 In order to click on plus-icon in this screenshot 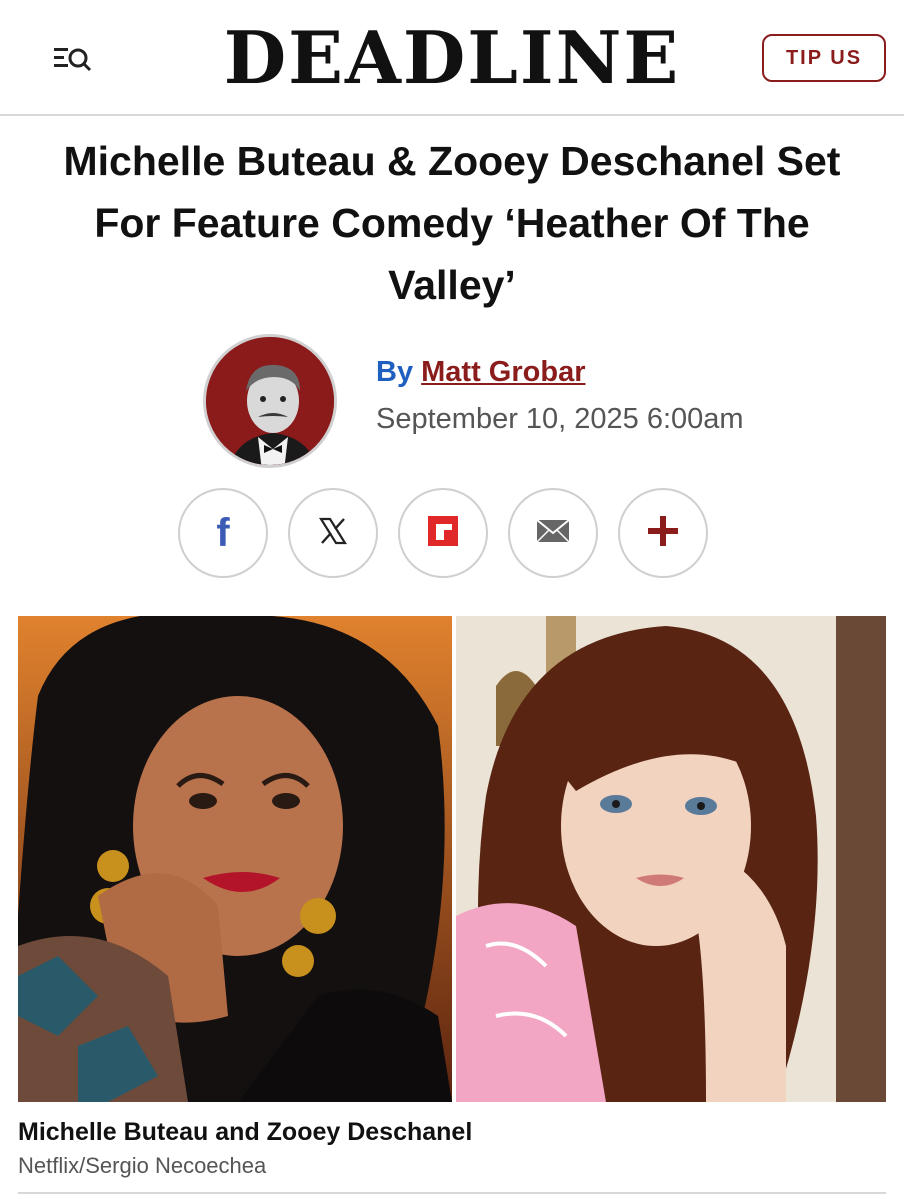, I will do `click(663, 533)`.